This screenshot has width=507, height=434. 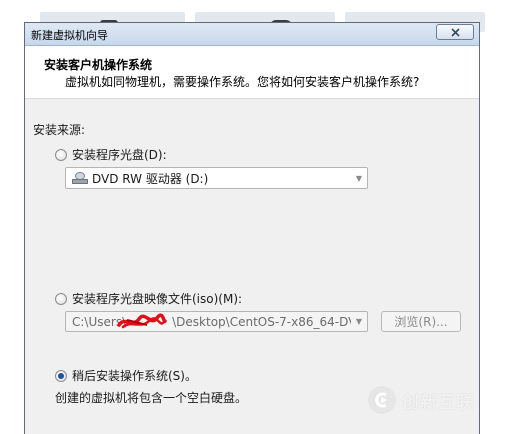 I want to click on page-subtitle: 虚拟机如同物理机，需要操作系统。您将如何安装客户机操作系统?, so click(x=242, y=82).